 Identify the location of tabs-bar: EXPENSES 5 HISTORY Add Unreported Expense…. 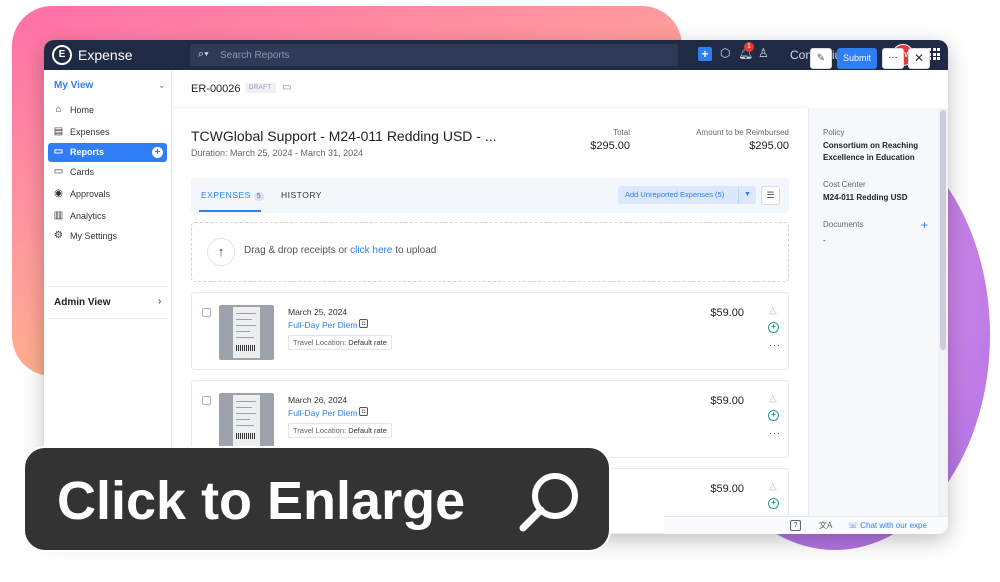
(490, 195).